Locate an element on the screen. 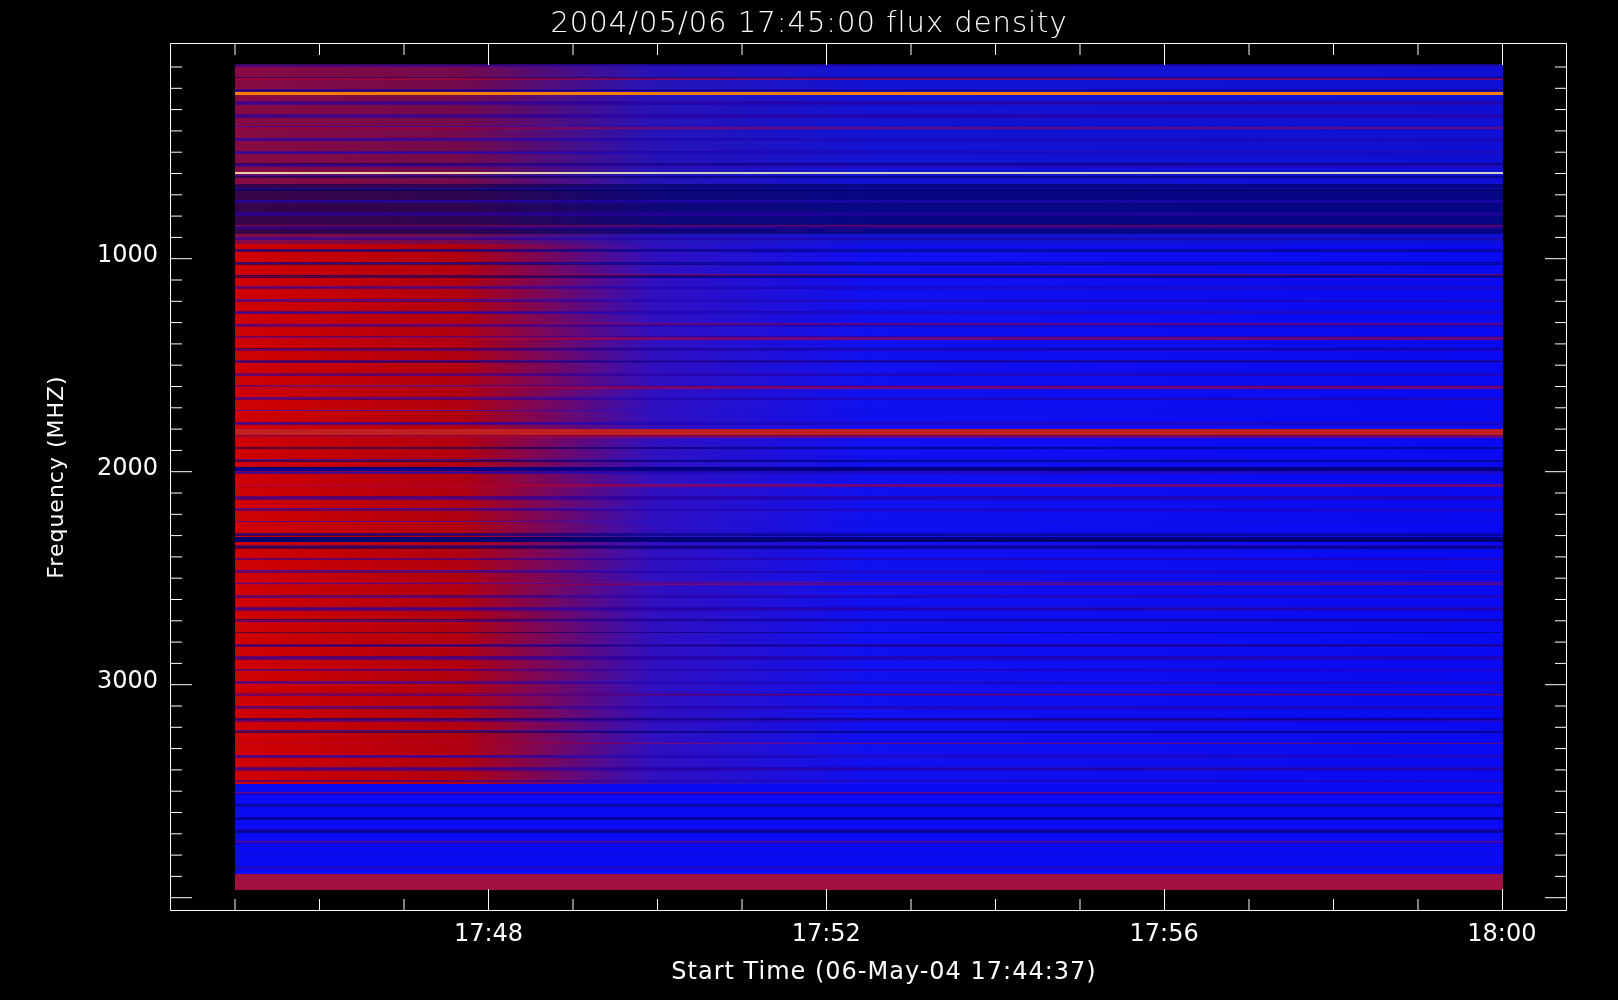 The width and height of the screenshot is (1618, 1000). x-tick-label: 18:00 is located at coordinates (1502, 933).